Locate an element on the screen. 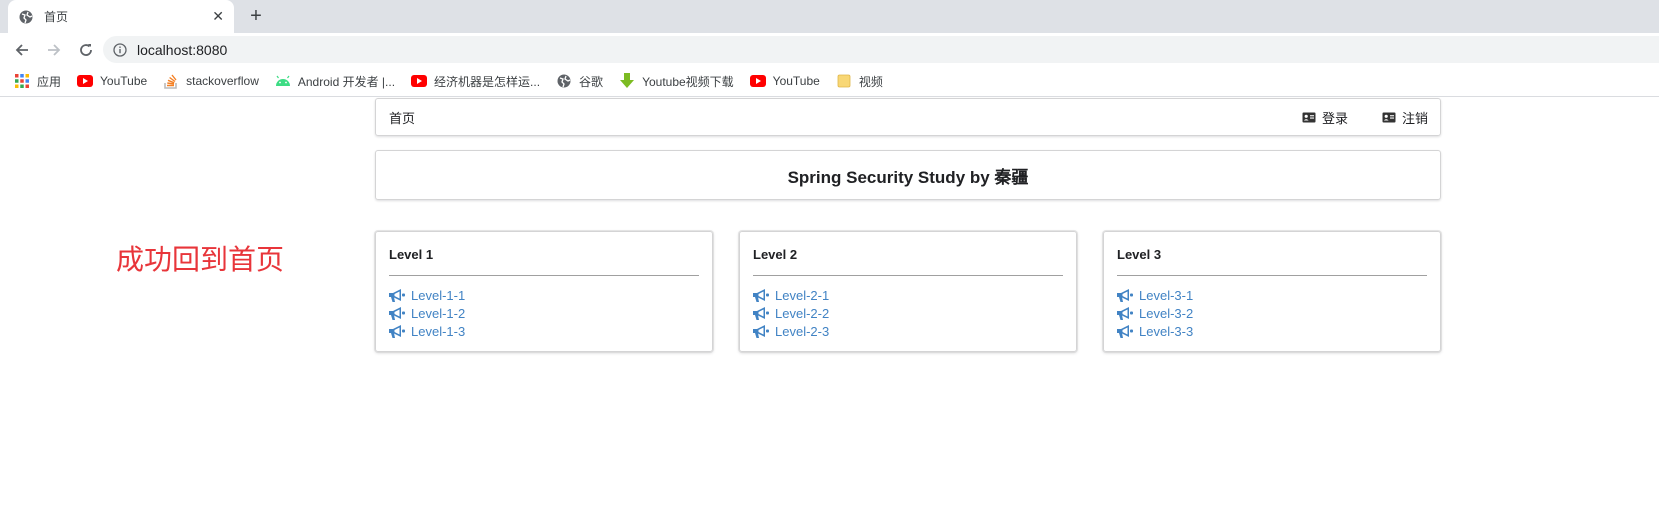 The height and width of the screenshot is (505, 1659). logout-link: 注销 is located at coordinates (1405, 117).